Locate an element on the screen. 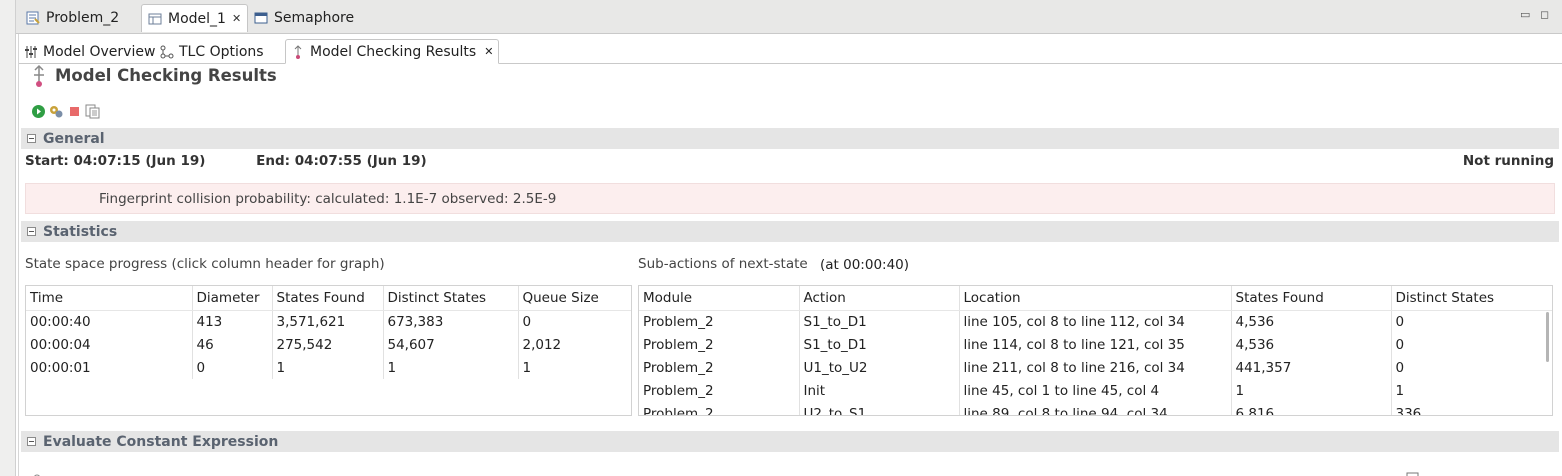  minimize-icon: ▭ is located at coordinates (1525, 14).